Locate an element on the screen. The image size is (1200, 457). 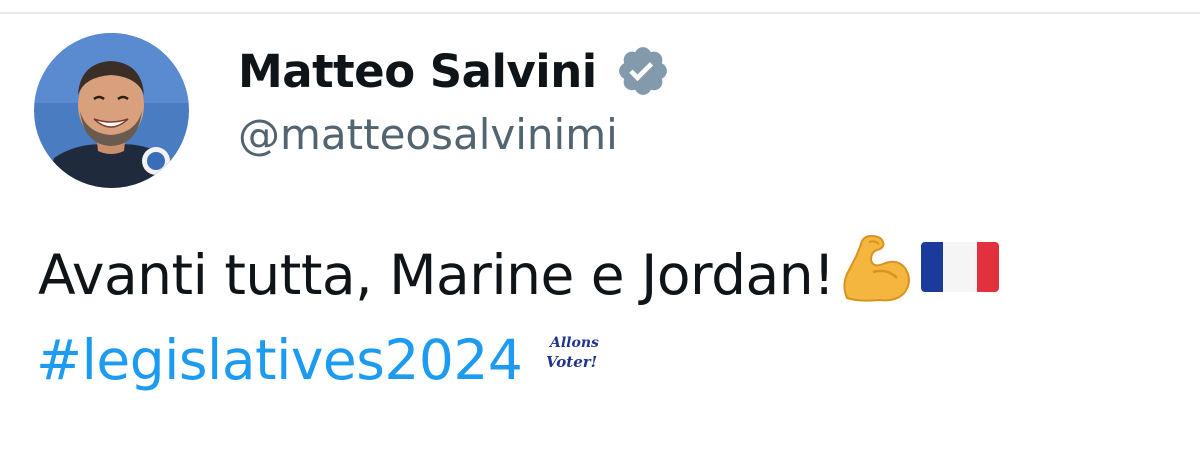
author-block: Matteo Salvini @matteosalvinimi is located at coordinates (454, 97).